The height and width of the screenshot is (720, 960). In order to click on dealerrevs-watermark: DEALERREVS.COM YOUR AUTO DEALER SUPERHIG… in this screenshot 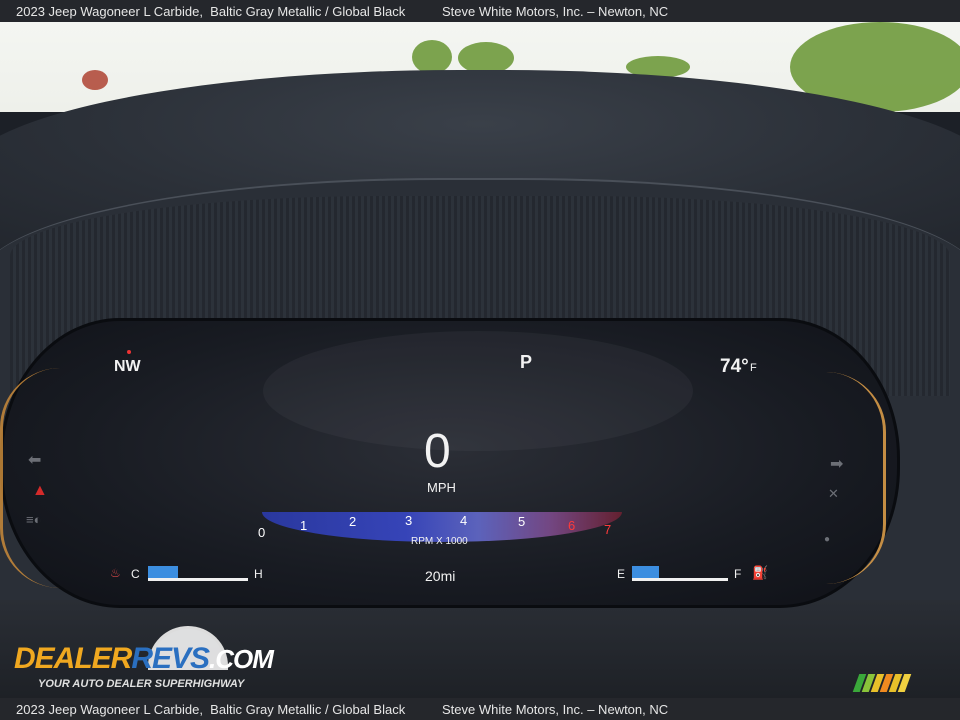, I will do `click(144, 659)`.